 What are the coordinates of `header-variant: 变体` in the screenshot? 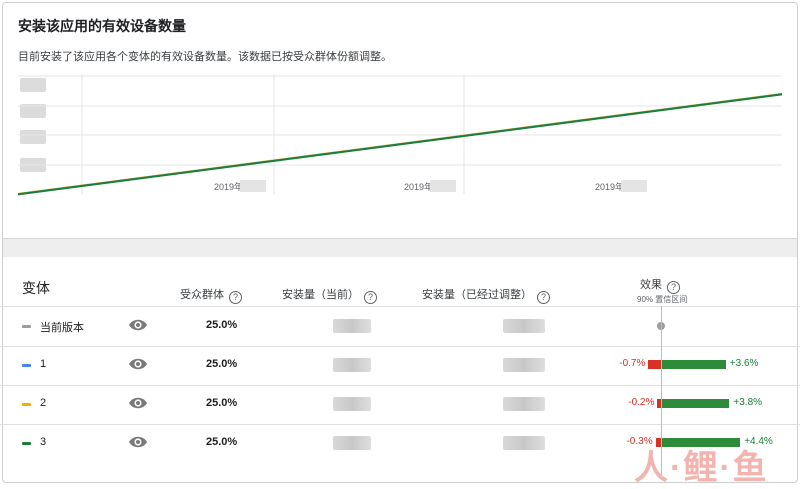 It's located at (36, 288).